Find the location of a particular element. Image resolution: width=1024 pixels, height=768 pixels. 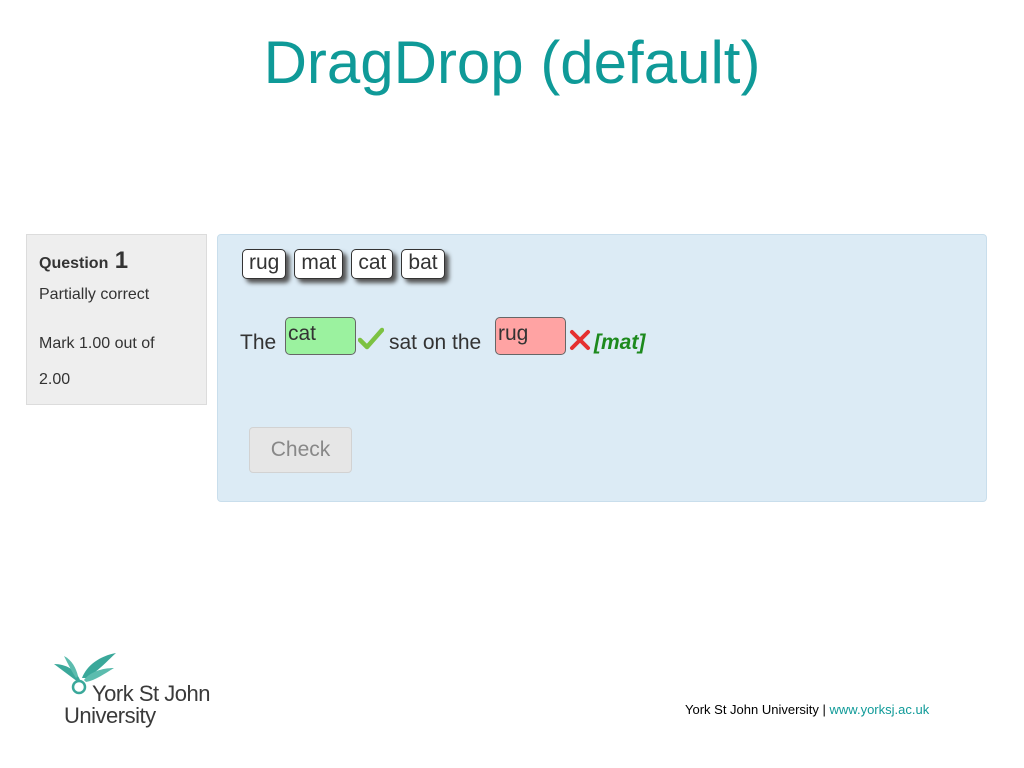

check-button: Check is located at coordinates (300, 450).